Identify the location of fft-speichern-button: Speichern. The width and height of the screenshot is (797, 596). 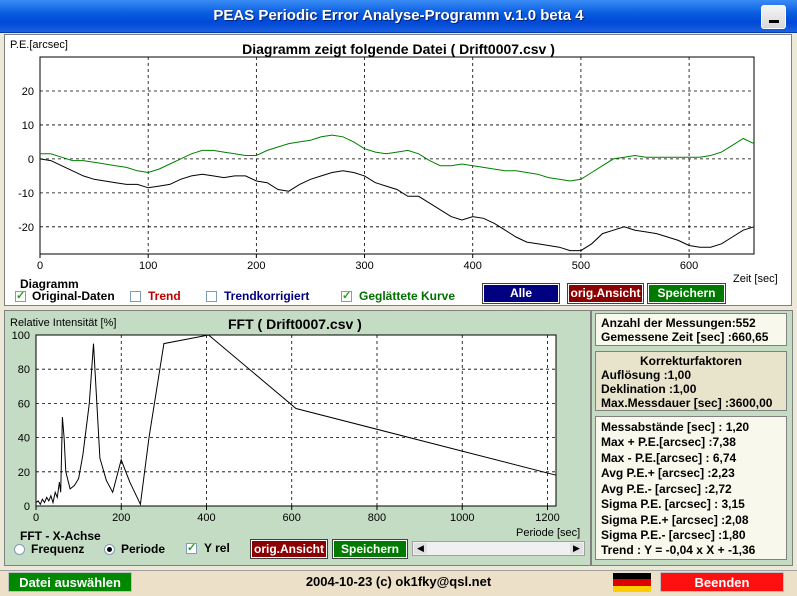
(370, 549).